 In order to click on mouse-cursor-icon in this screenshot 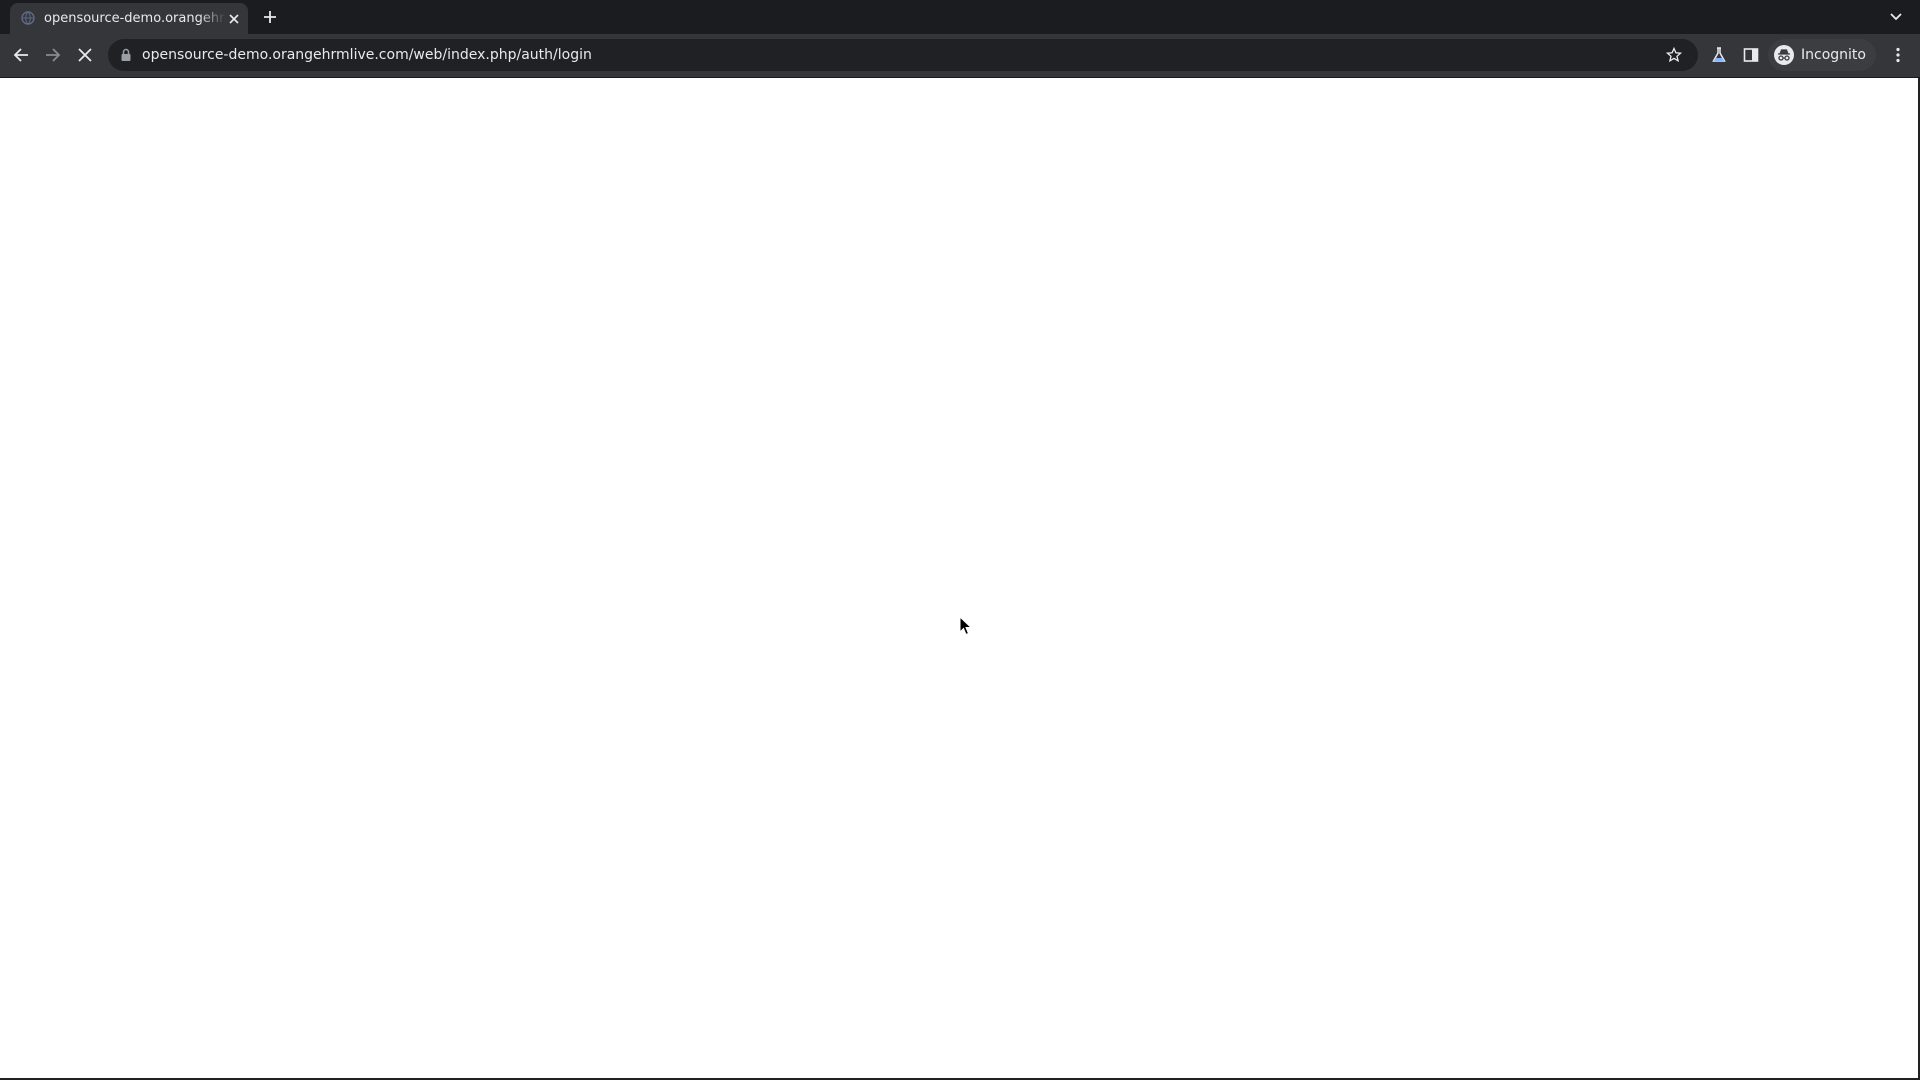, I will do `click(966, 626)`.